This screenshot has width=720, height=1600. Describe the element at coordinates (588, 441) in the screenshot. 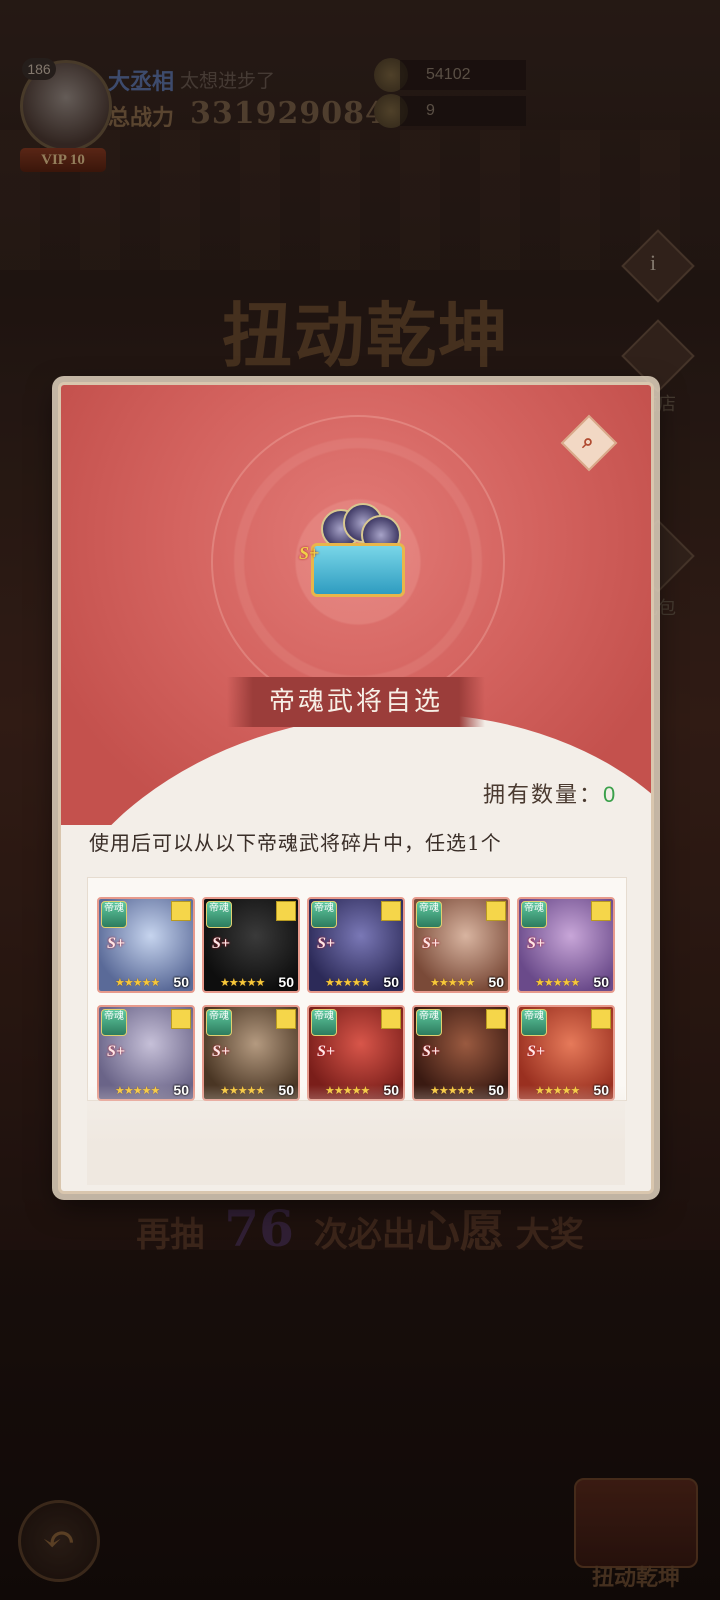

I see `magnify-icon: ⌕` at that location.